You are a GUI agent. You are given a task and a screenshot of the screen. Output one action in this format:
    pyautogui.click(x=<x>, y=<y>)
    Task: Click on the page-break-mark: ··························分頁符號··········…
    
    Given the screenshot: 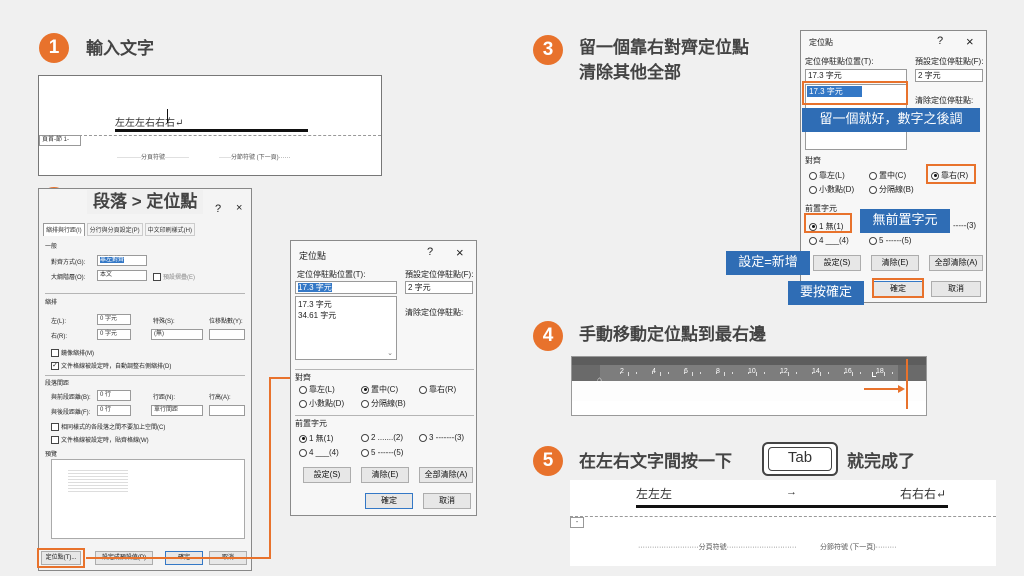 What is the action you would take?
    pyautogui.click(x=717, y=547)
    